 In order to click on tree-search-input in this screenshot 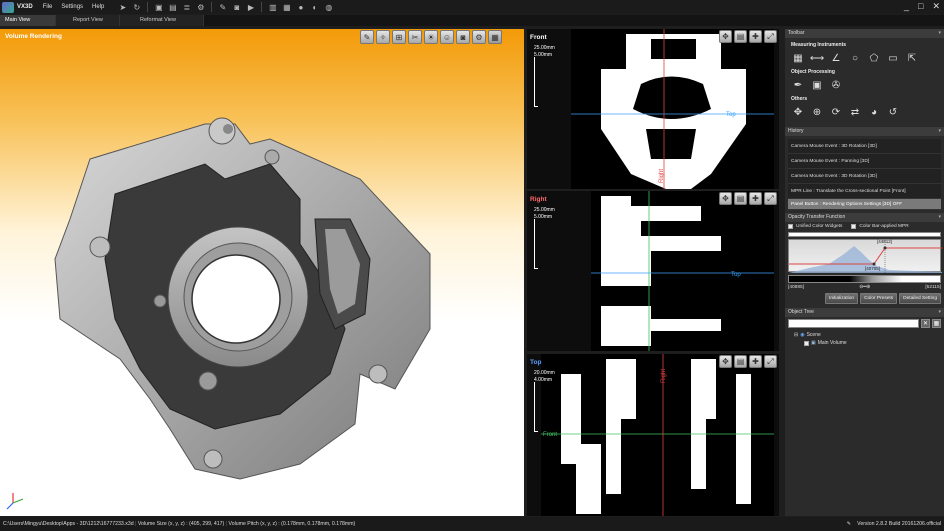, I will do `click(853, 323)`.